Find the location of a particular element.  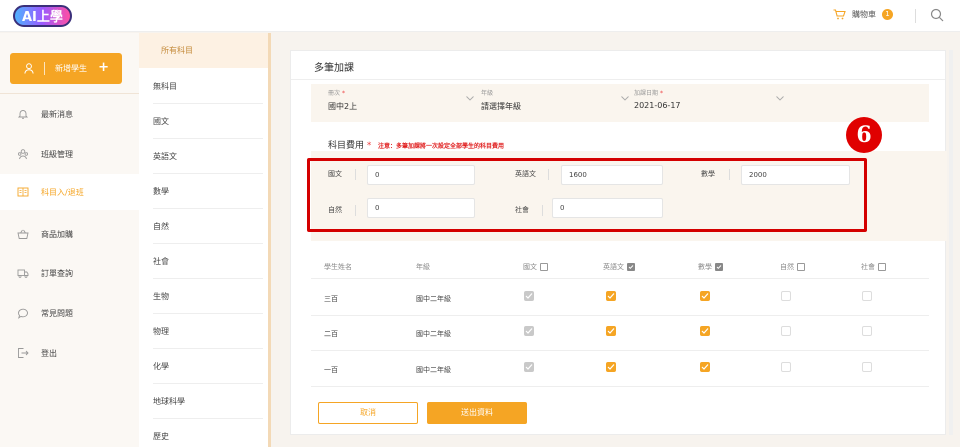

subject-item: 社會 is located at coordinates (208, 261).